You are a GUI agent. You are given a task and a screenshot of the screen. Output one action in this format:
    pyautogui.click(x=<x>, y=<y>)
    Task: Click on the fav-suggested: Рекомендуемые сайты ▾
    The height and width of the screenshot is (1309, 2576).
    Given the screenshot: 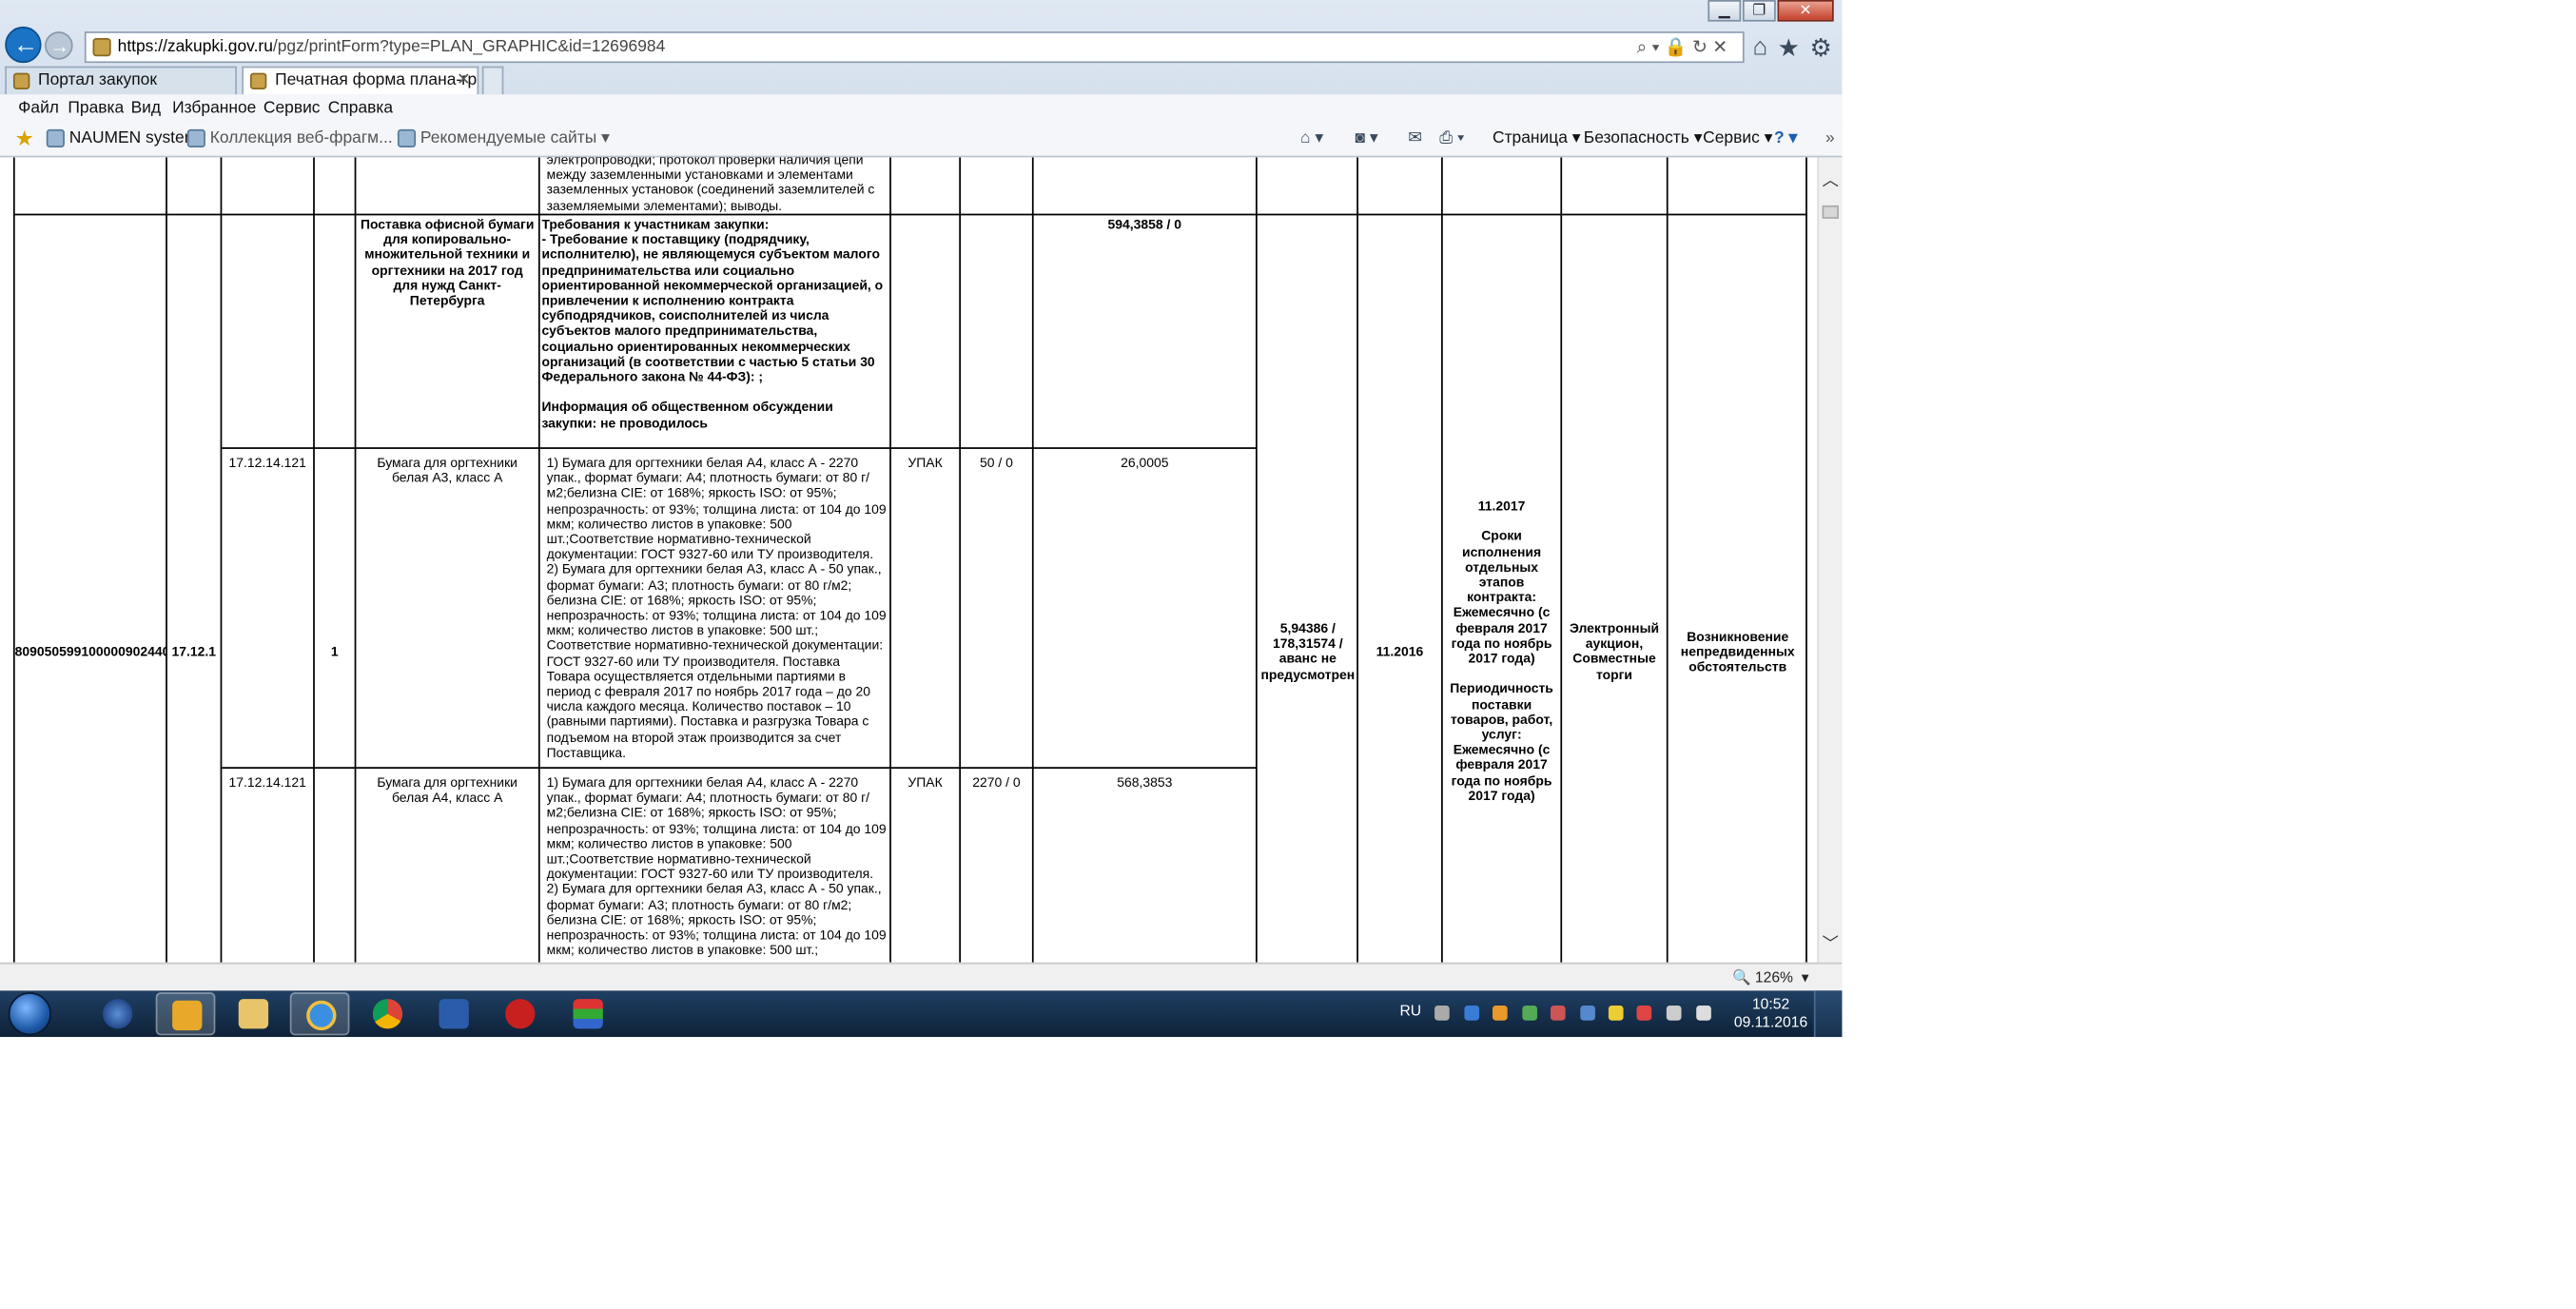 What is the action you would take?
    pyautogui.click(x=504, y=139)
    